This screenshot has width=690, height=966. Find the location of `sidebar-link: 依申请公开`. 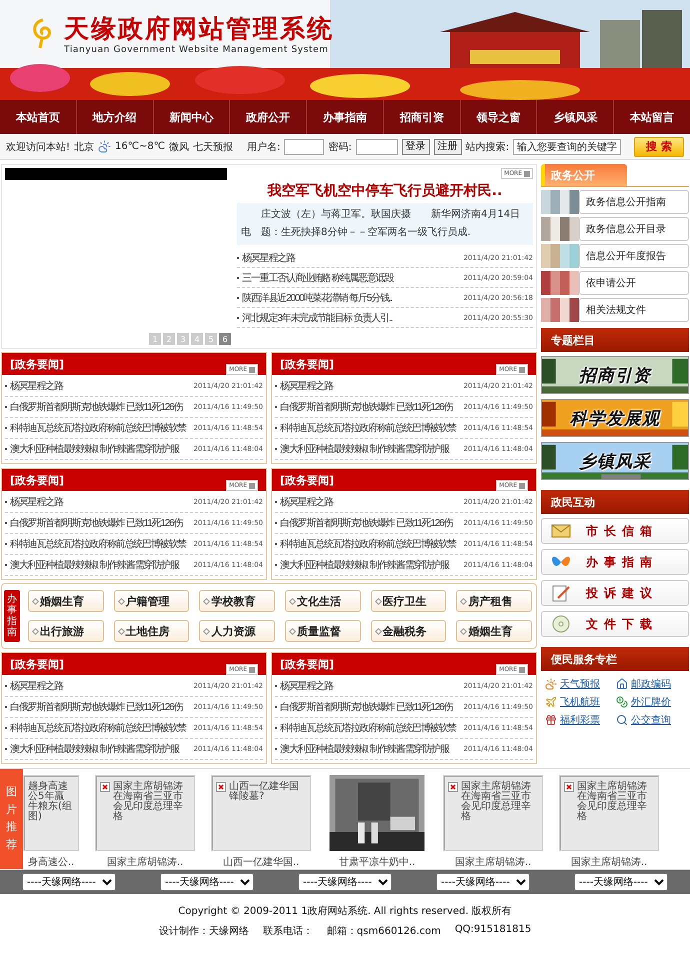

sidebar-link: 依申请公开 is located at coordinates (634, 283).